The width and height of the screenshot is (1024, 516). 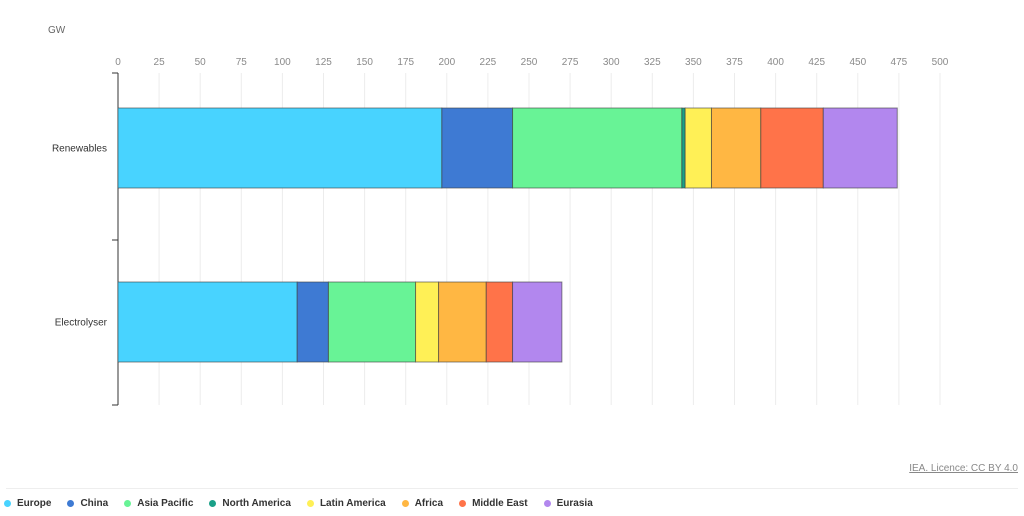 I want to click on x-tick-label: 425, so click(x=816, y=62).